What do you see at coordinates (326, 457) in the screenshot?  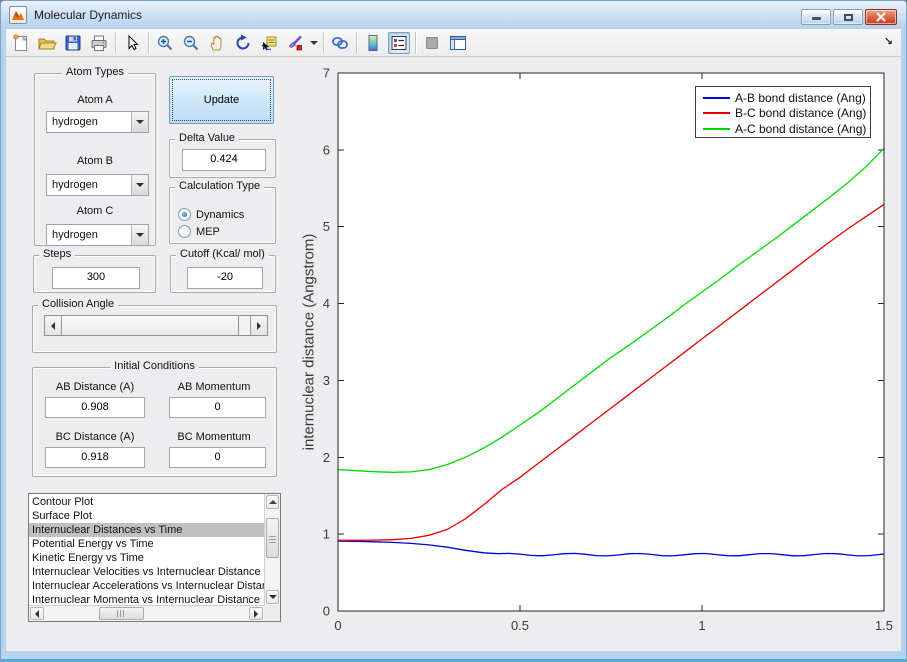 I see `y-tick-label: 2` at bounding box center [326, 457].